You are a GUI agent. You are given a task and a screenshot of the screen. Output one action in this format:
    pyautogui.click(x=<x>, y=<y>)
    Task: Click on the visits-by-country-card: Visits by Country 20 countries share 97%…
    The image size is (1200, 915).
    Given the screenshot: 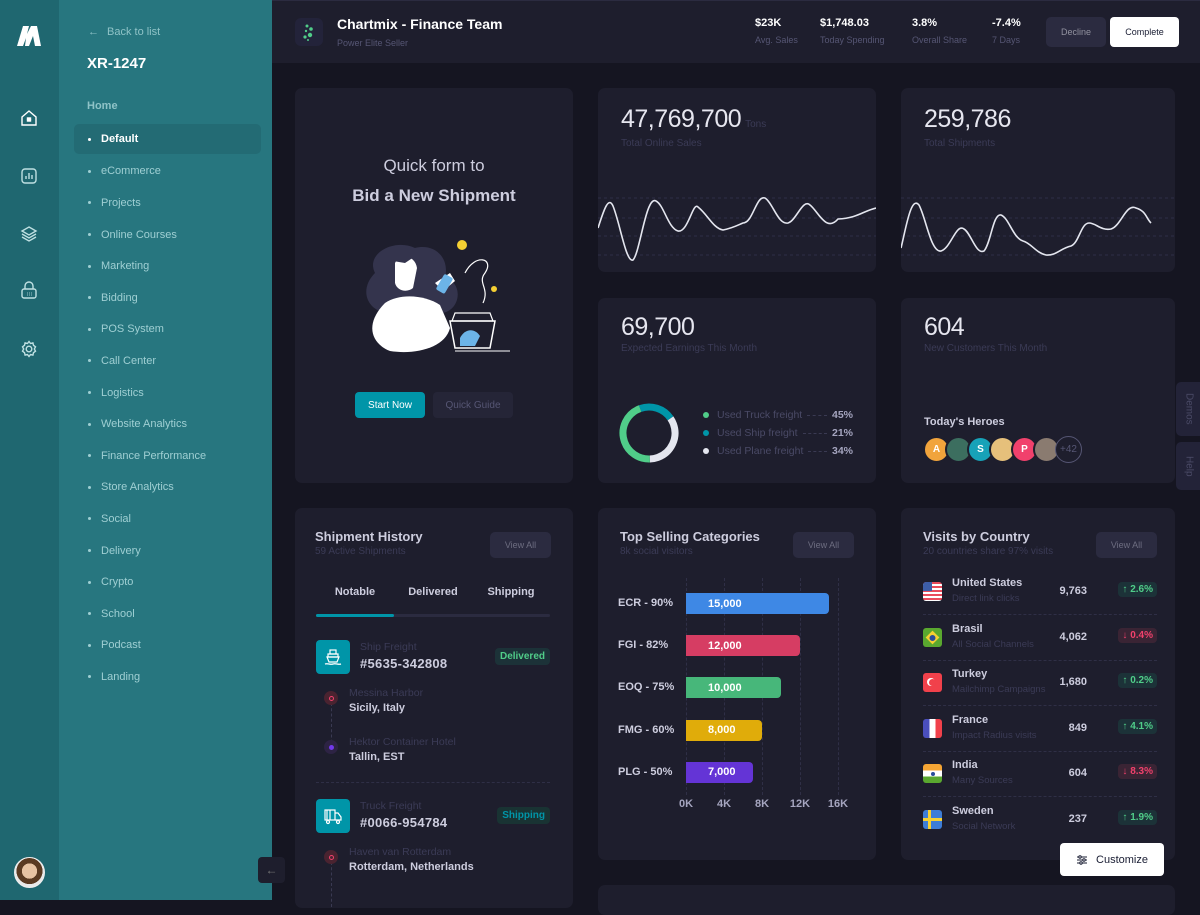 What is the action you would take?
    pyautogui.click(x=1038, y=684)
    